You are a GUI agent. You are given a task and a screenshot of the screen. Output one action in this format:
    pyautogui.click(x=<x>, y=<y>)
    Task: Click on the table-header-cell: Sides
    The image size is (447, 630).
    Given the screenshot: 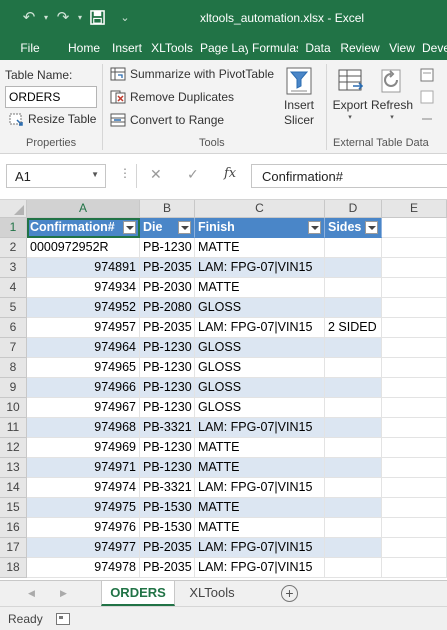 What is the action you would take?
    pyautogui.click(x=353, y=228)
    